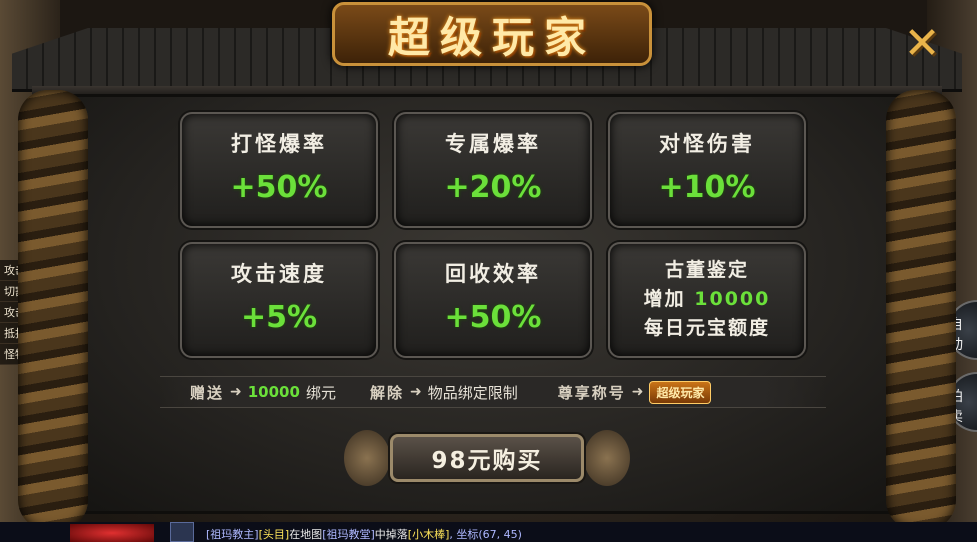  Describe the element at coordinates (707, 144) in the screenshot. I see `card-label: 对怪伤害` at that location.